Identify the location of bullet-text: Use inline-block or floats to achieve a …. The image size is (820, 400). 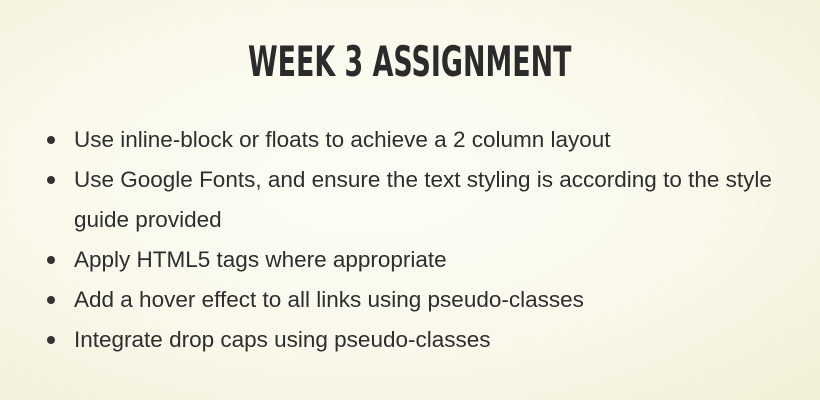
(342, 139).